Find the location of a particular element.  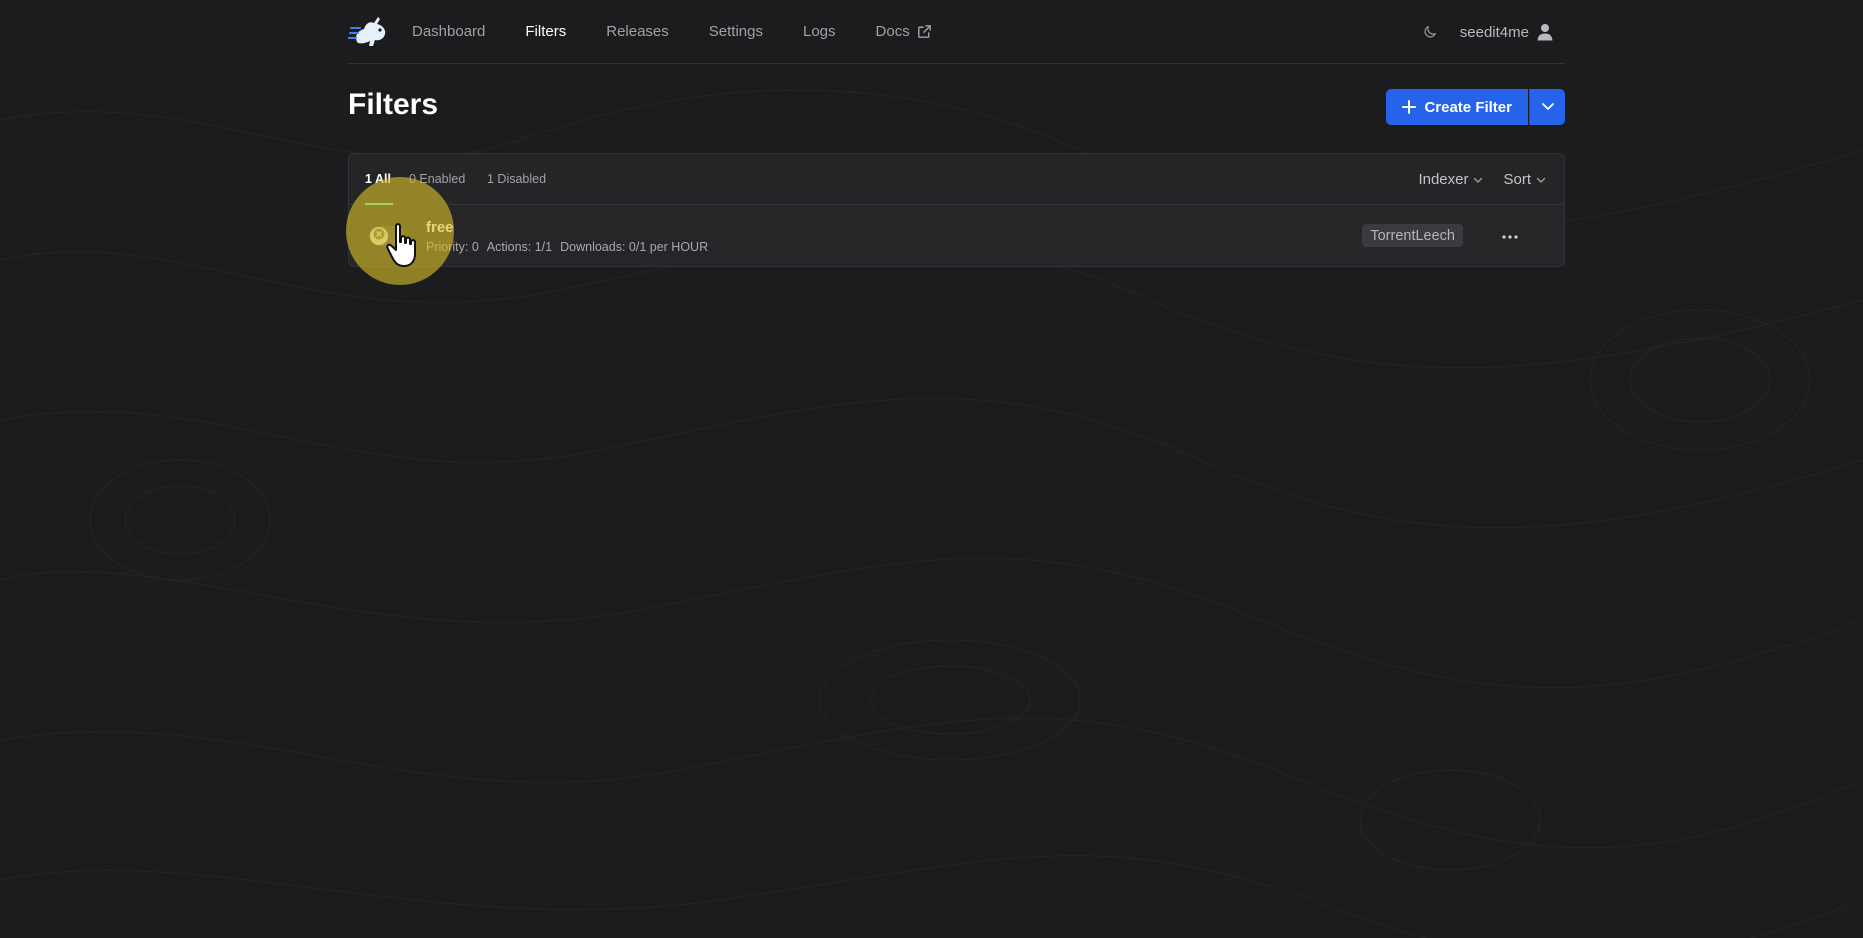

nav-releases: Releases is located at coordinates (637, 31).